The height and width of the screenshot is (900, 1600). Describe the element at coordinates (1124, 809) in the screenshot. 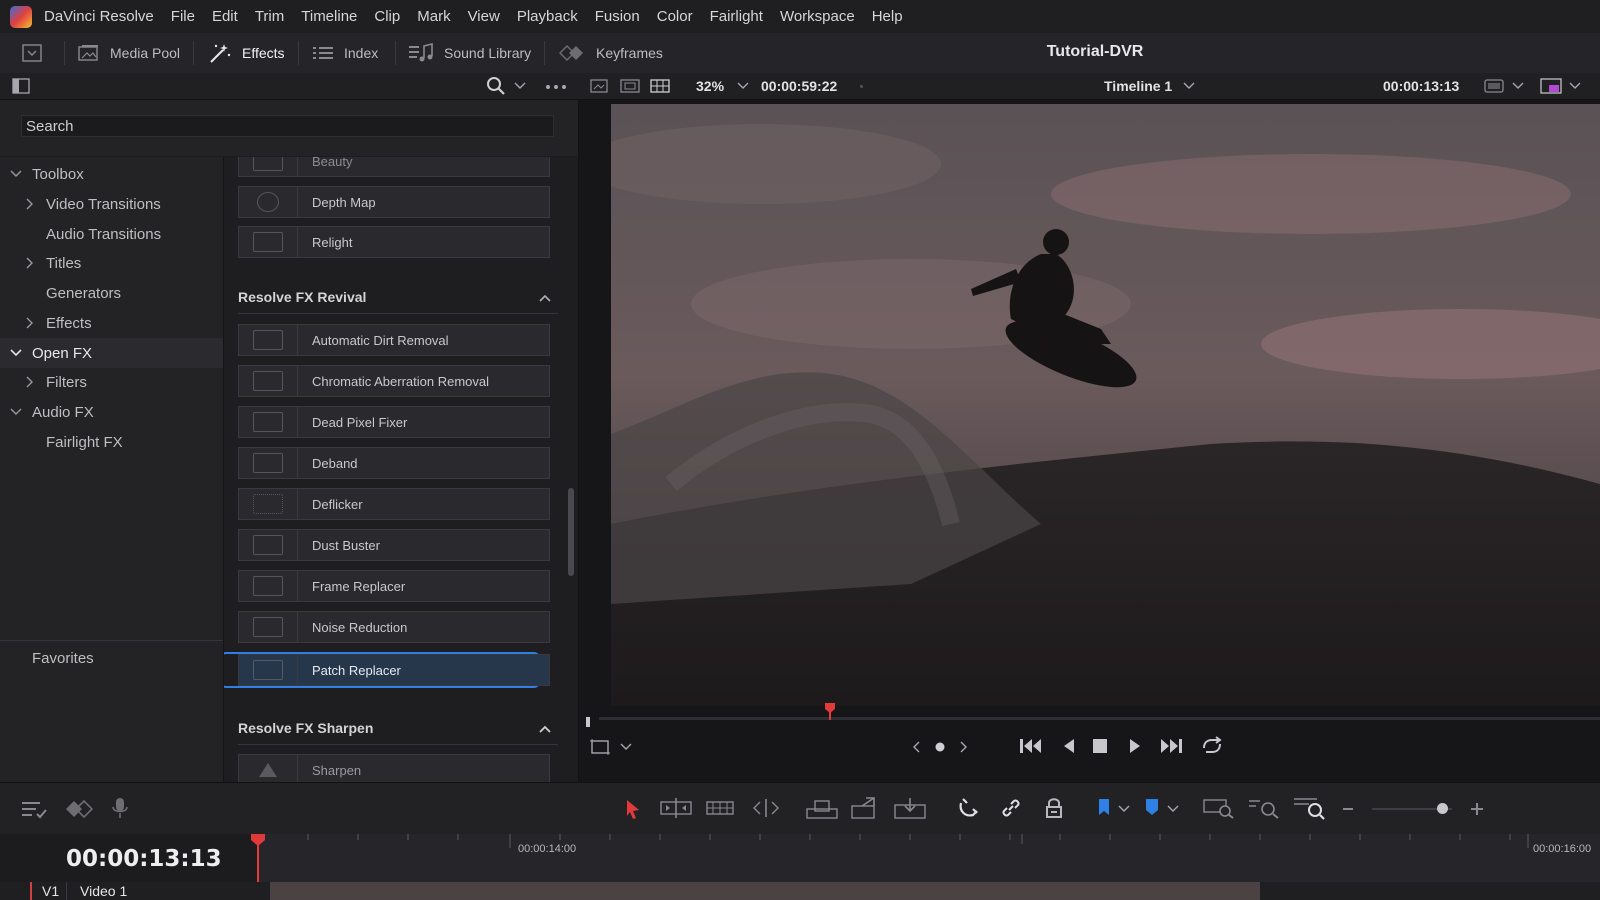

I see `flag-chevron-icon` at that location.